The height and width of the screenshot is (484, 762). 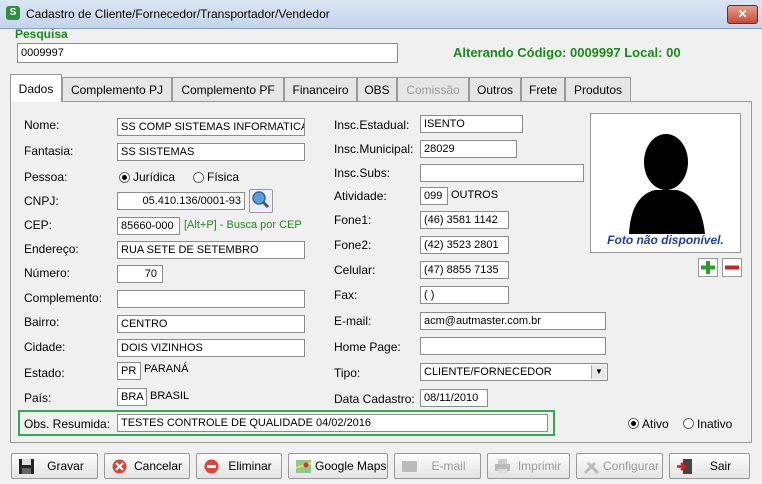 What do you see at coordinates (46, 177) in the screenshot?
I see `pessoa-label: Pessoa:` at bounding box center [46, 177].